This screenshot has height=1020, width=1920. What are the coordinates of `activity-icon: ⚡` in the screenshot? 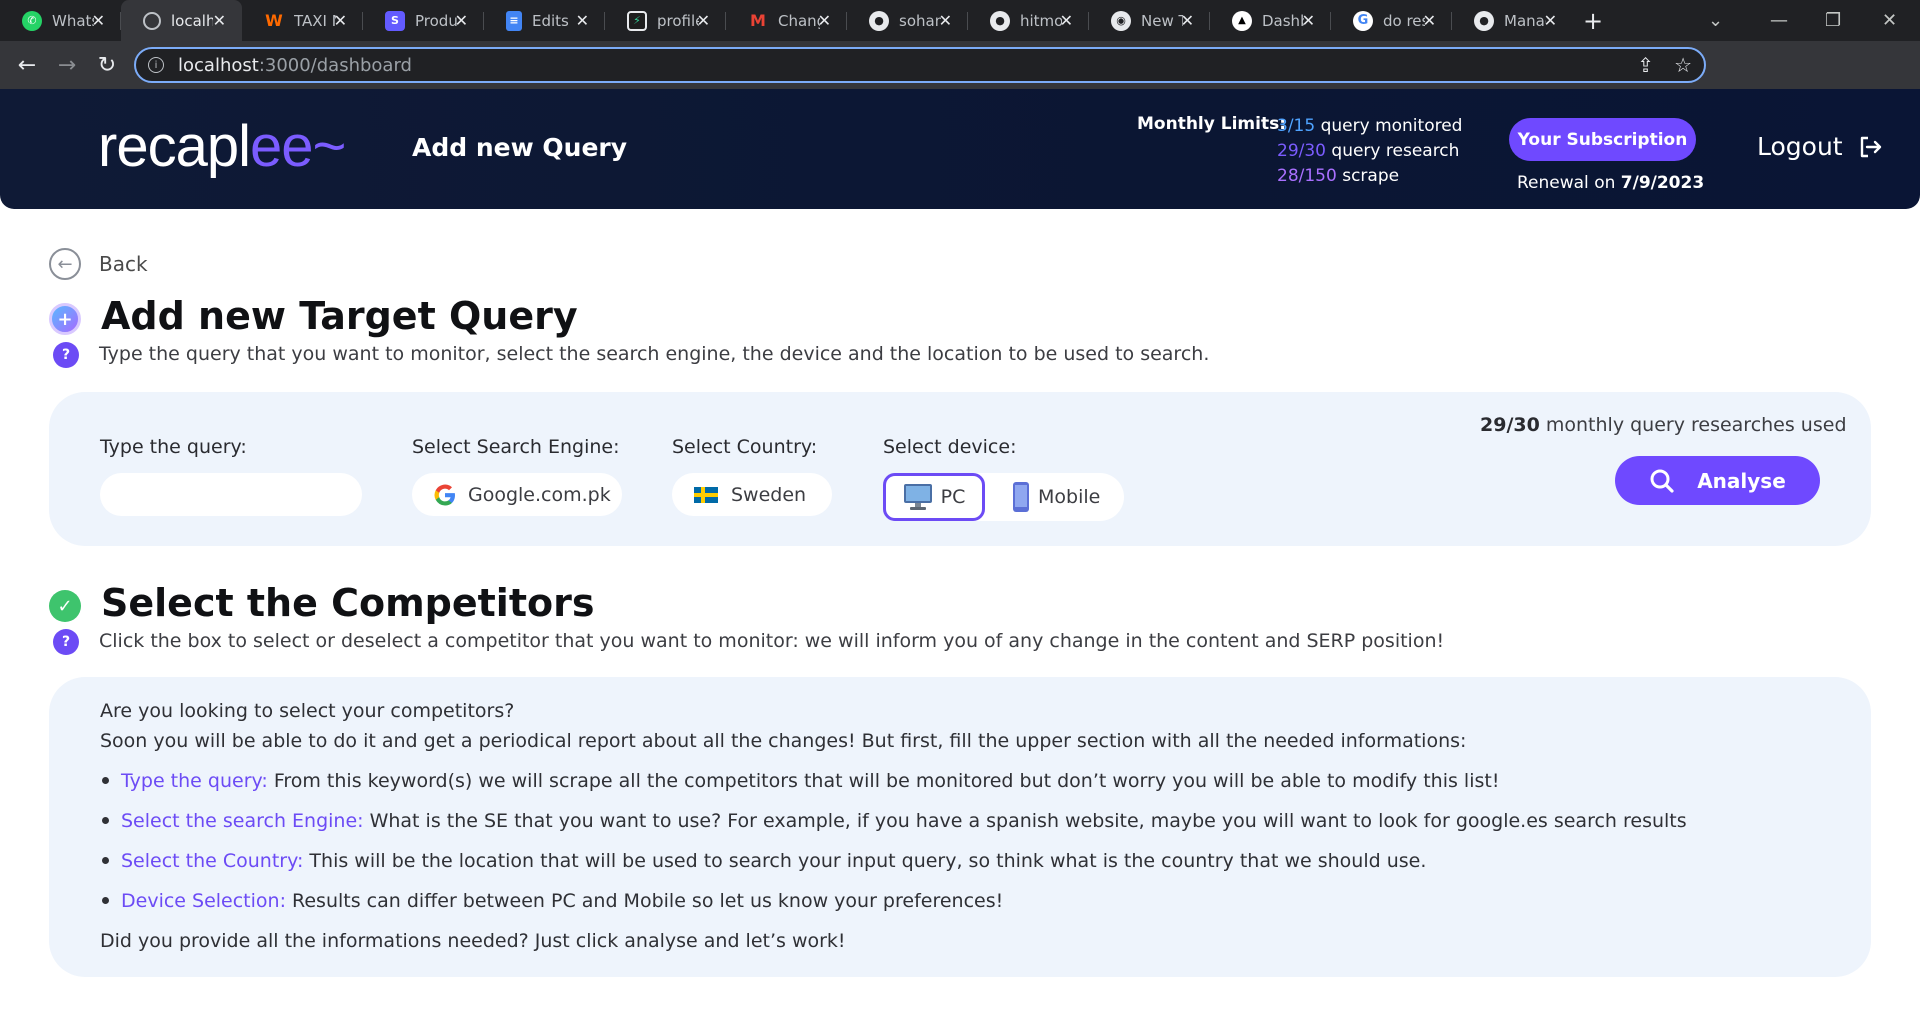 It's located at (637, 20).